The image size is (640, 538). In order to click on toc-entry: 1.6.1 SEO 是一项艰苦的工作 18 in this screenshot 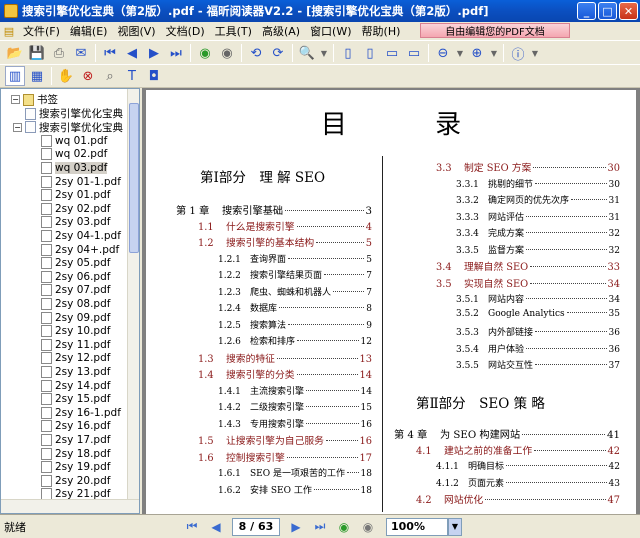, I will do `click(295, 473)`.